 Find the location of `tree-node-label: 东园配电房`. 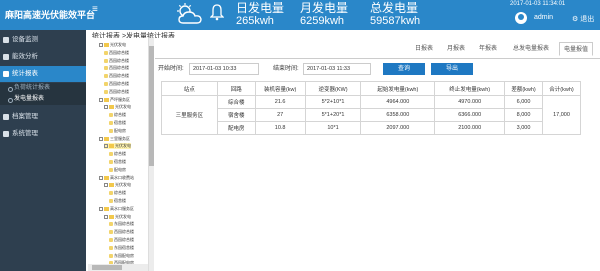

tree-node-label: 东园配电房 is located at coordinates (124, 255).